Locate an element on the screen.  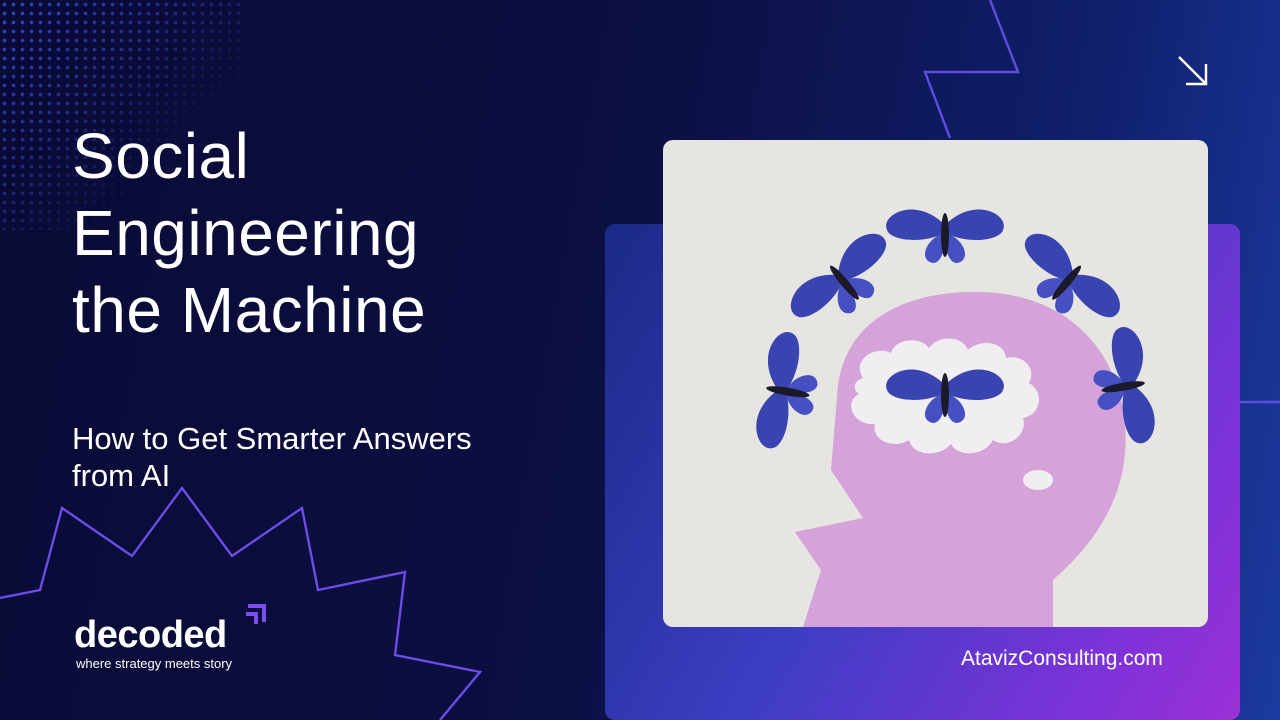
butterfly-top is located at coordinates (945, 236).